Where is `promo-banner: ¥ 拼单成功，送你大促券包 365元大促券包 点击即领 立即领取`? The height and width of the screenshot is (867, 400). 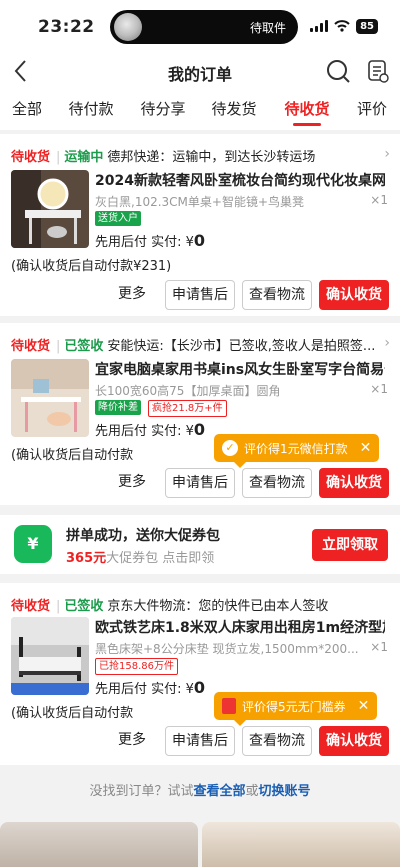 promo-banner: ¥ 拼单成功，送你大促券包 365元大促券包 点击即领 立即领取 is located at coordinates (200, 544).